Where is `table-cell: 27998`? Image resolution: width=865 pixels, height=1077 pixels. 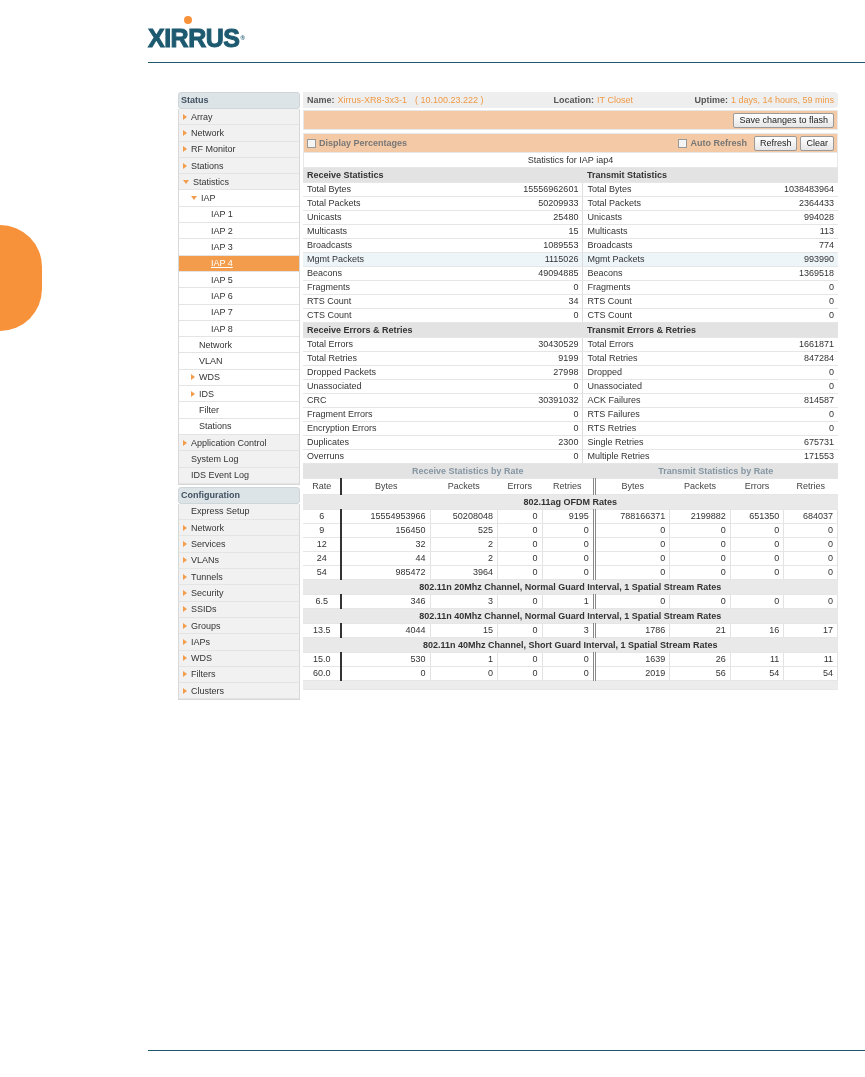
table-cell: 27998 is located at coordinates (519, 372).